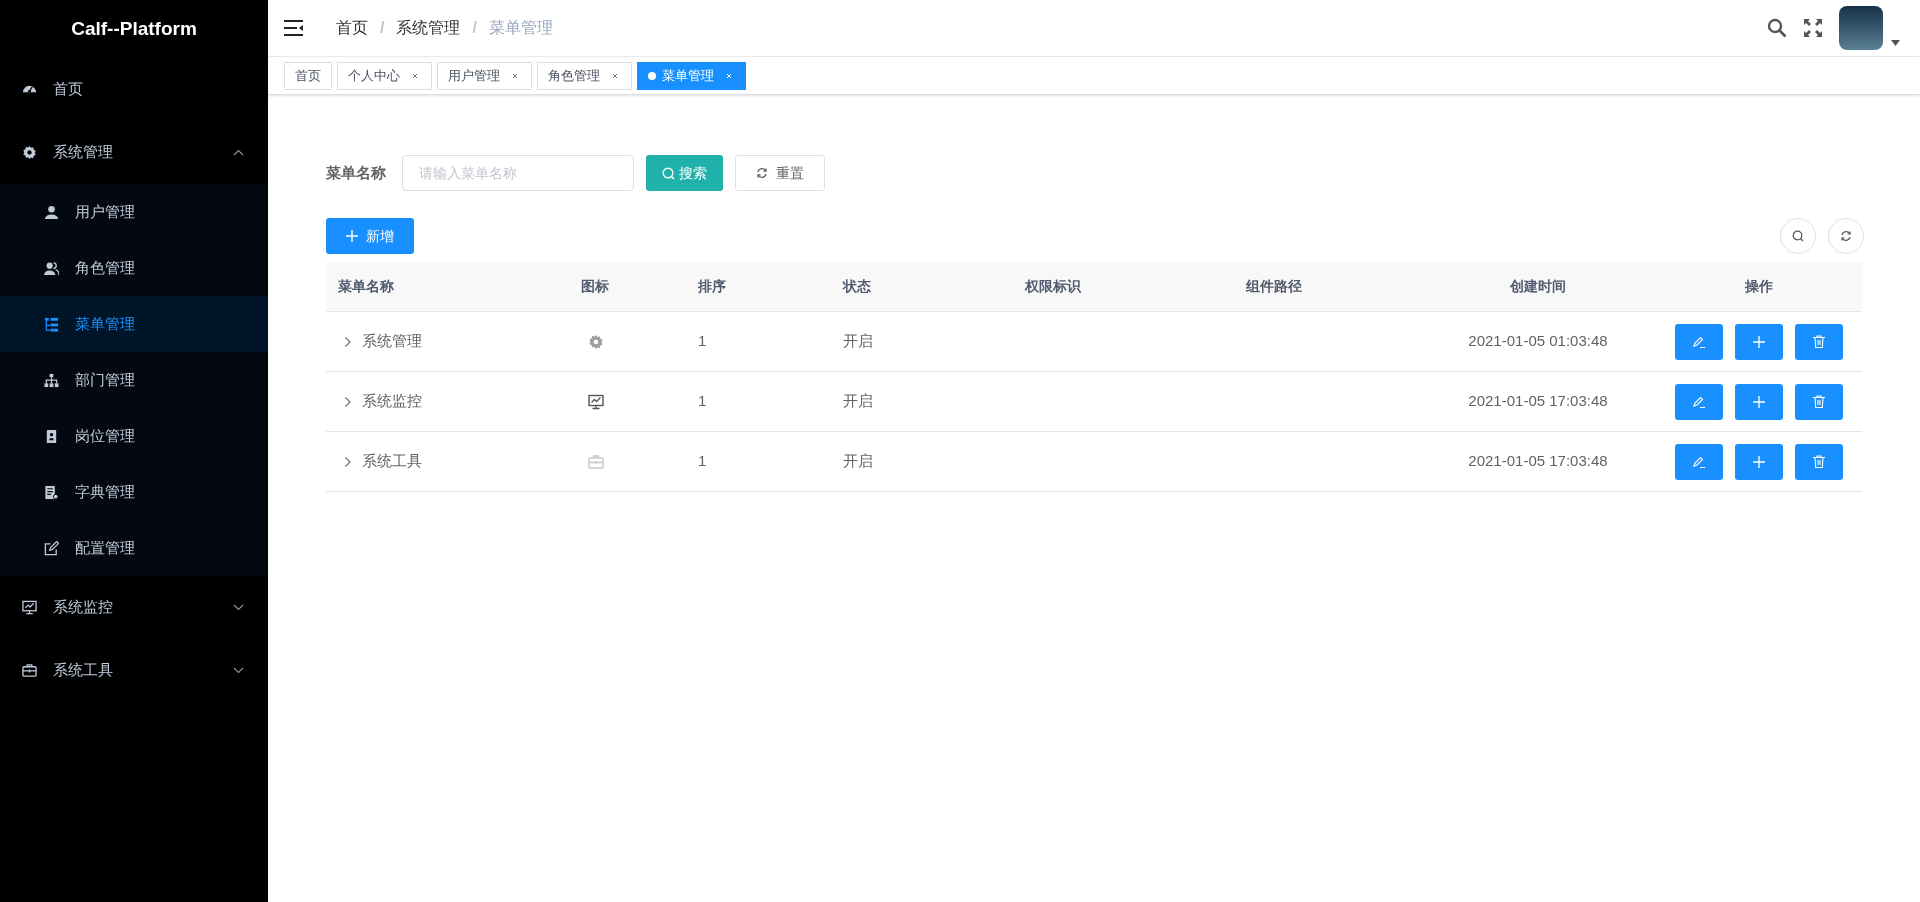  I want to click on chevron-up-icon, so click(238, 152).